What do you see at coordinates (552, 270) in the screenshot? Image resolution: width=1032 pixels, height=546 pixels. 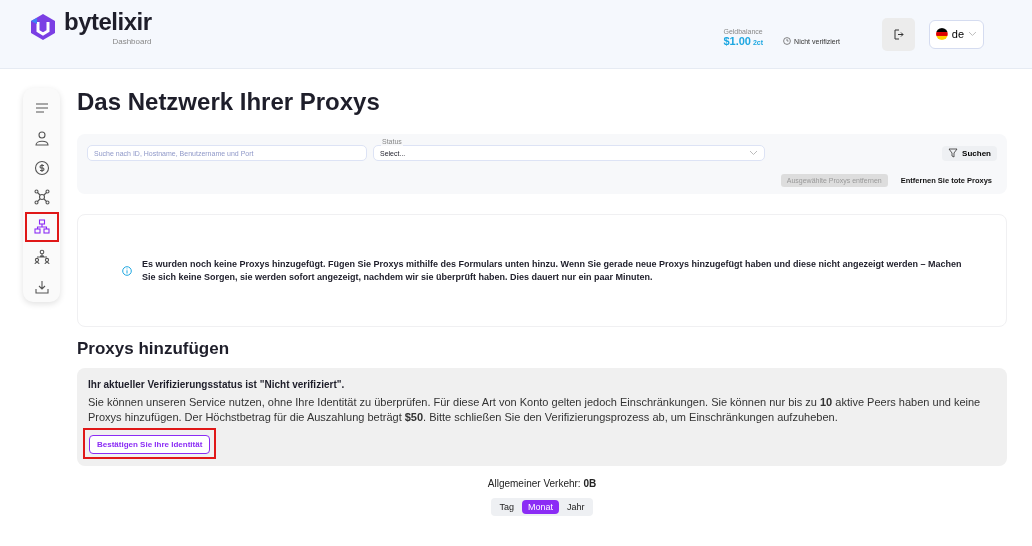 I see `empty-notice: Es wurden noch keine Proxys hinzugefügt. Fügen Sie Proxys mithilfe des Formulars unten hinzu. Wenn Sie gerade neue Proxys hinzugefügt haben und diese nicht angezeigt werden – Machen Sie sich keine Sorgen, sie werden sofort angezeigt, nachdem wir sie überprüft haben. Dies dauert nur ein paar Minuten.` at bounding box center [552, 270].